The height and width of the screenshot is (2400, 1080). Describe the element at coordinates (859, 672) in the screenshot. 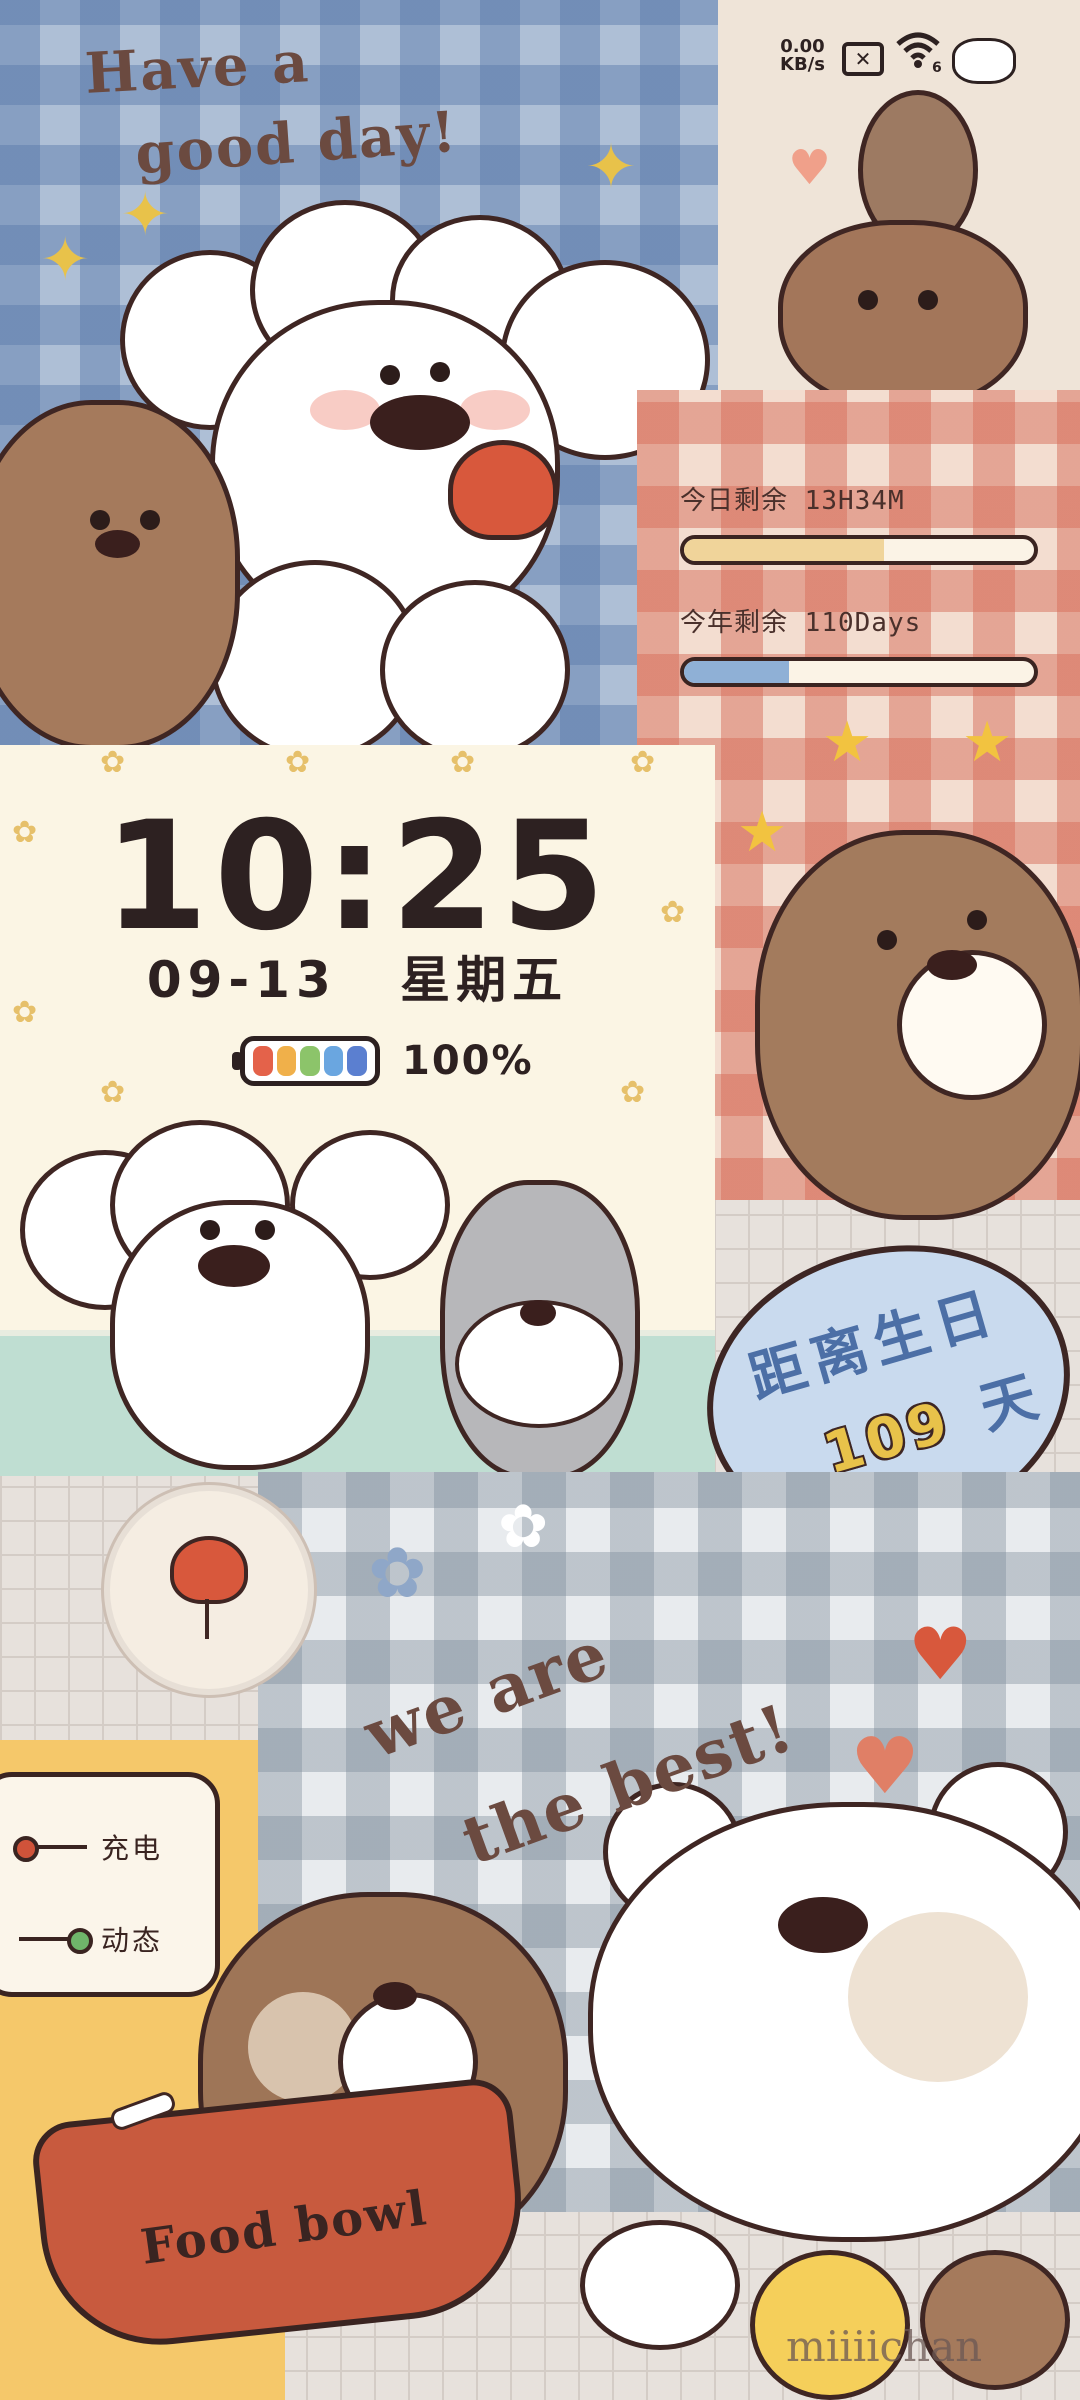

I see `year-progress-bar` at that location.